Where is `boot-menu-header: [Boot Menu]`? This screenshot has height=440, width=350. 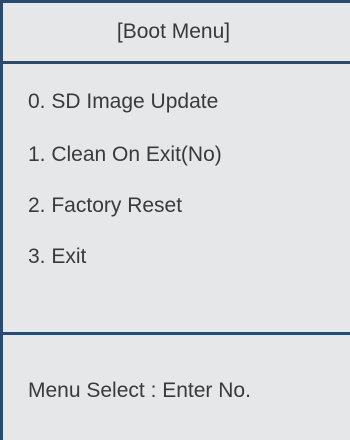 boot-menu-header: [Boot Menu] is located at coordinates (176, 33).